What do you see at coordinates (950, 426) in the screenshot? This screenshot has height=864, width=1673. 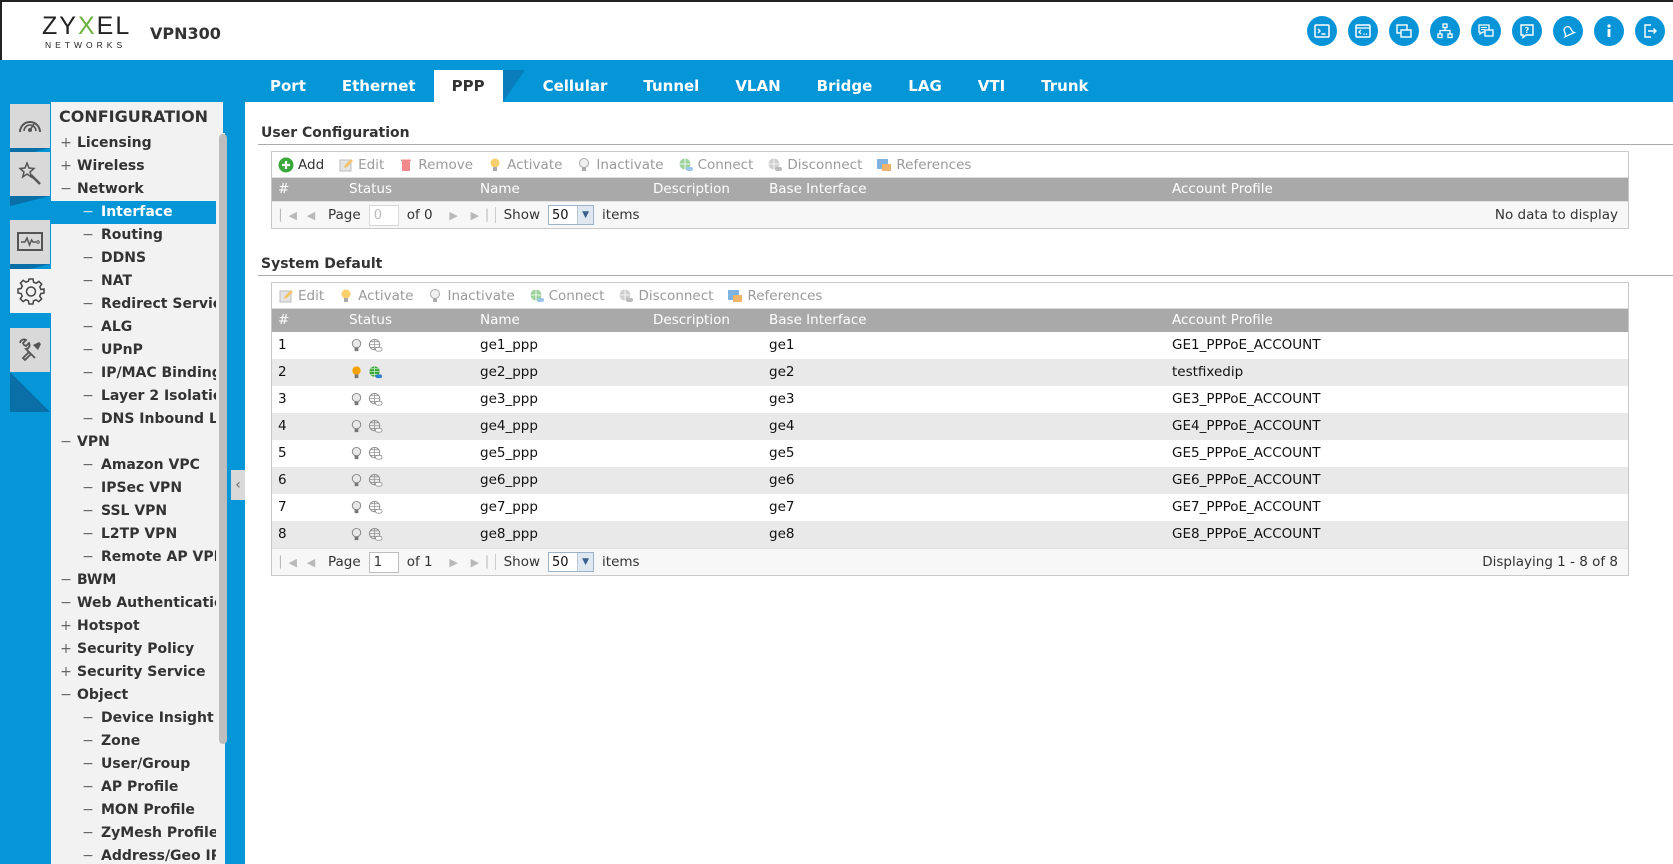 I see `table-row: 4 ge4_ppp ge4 GE4_PPPoE_ACCOUNT` at bounding box center [950, 426].